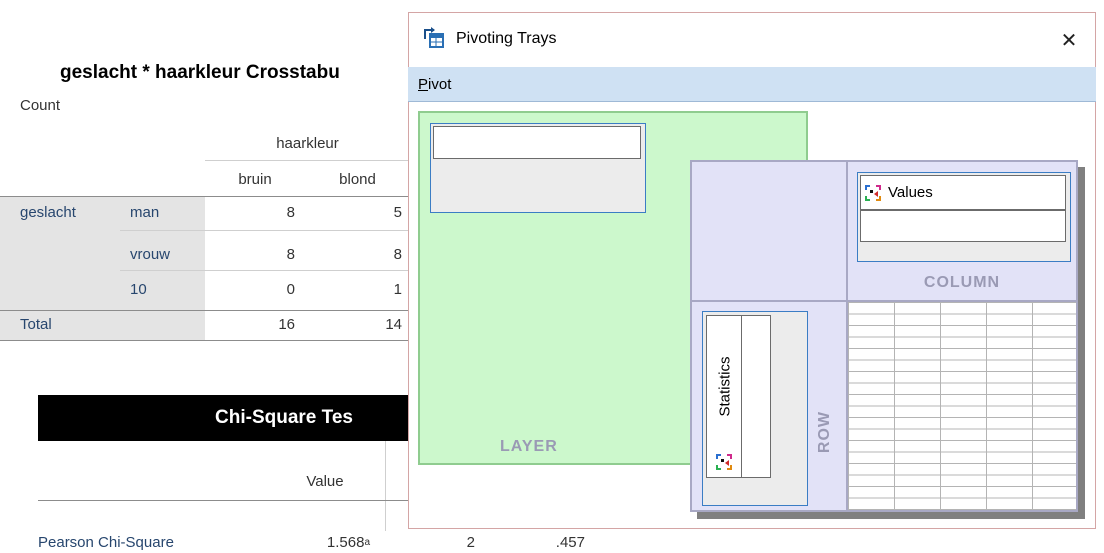  What do you see at coordinates (393, 324) in the screenshot?
I see `cell: 14` at bounding box center [393, 324].